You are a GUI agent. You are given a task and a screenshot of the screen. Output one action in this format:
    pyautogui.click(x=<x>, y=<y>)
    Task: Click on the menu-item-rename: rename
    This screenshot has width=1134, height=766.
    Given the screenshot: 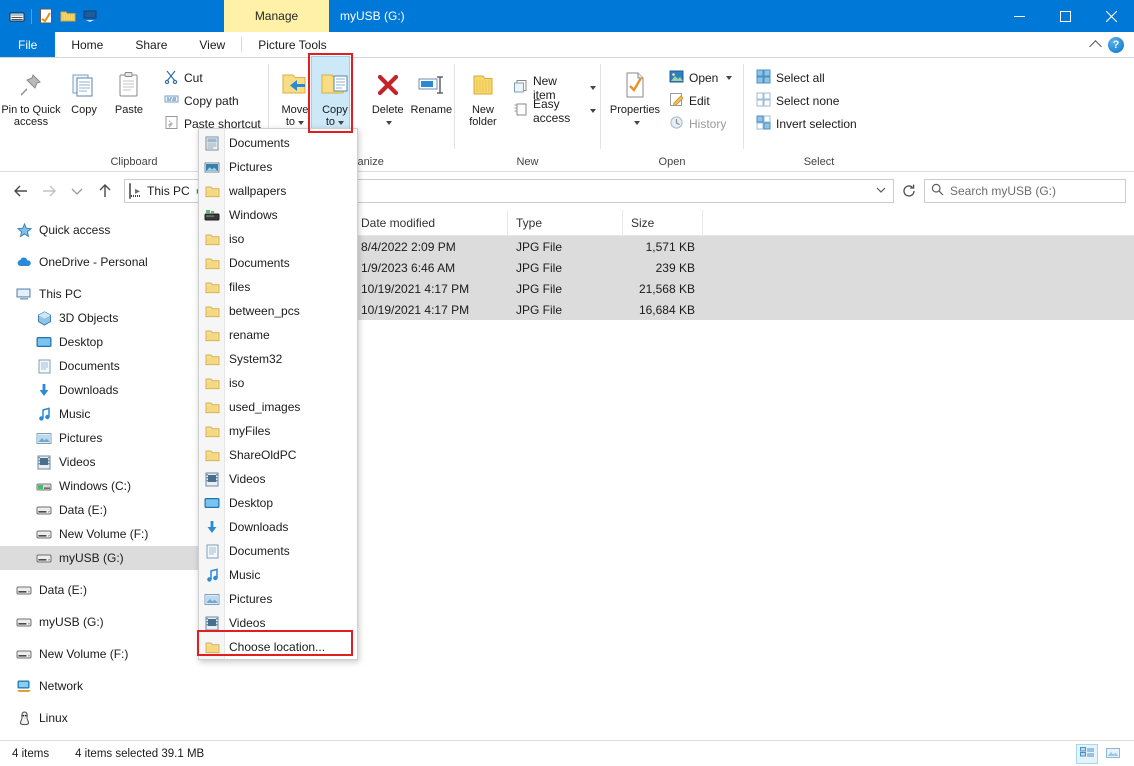 What is the action you would take?
    pyautogui.click(x=278, y=335)
    